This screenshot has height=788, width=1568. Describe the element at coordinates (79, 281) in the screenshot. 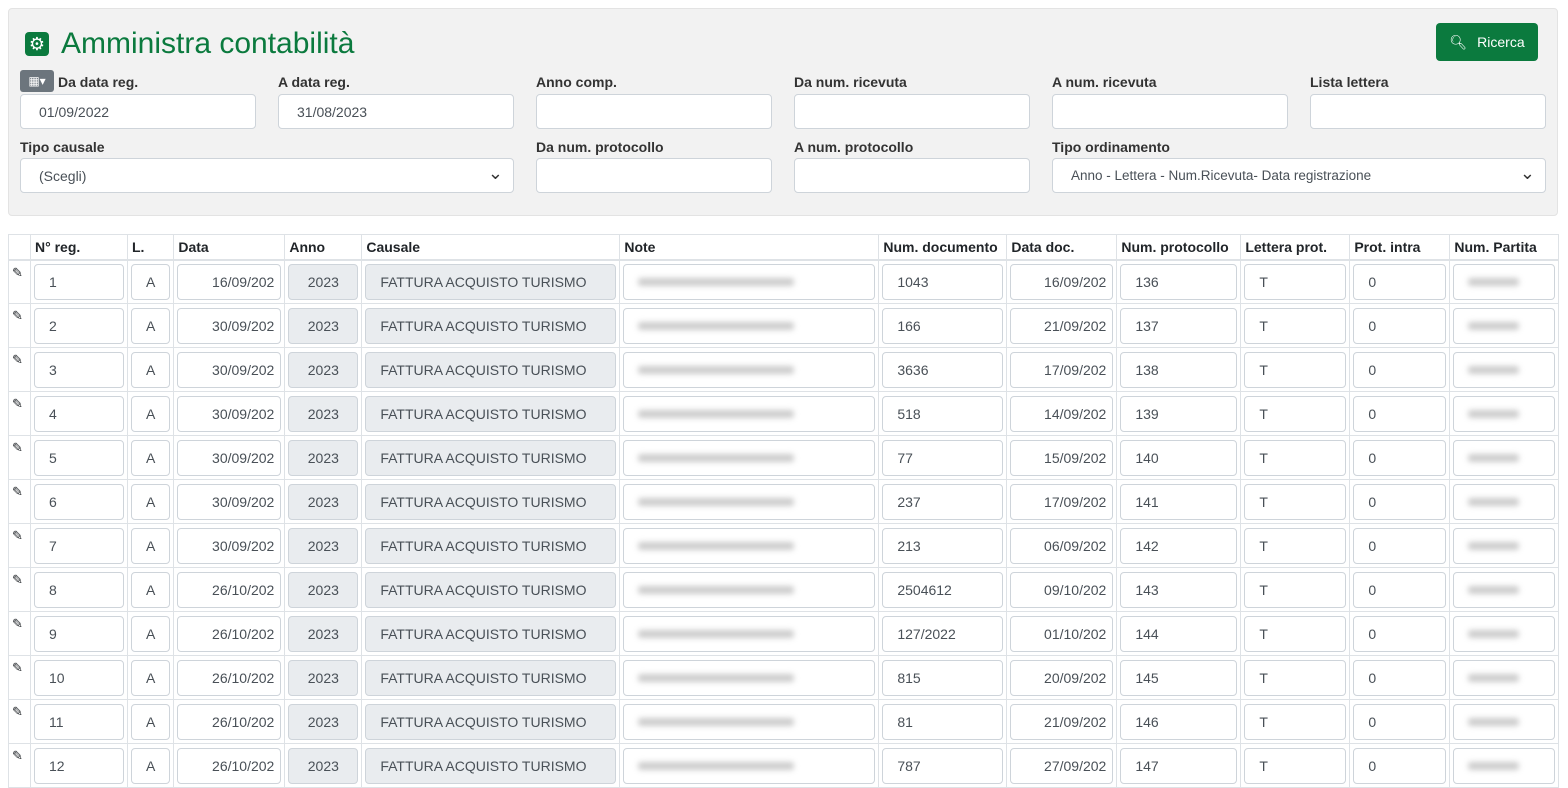

I see `nreg-input: 1` at that location.